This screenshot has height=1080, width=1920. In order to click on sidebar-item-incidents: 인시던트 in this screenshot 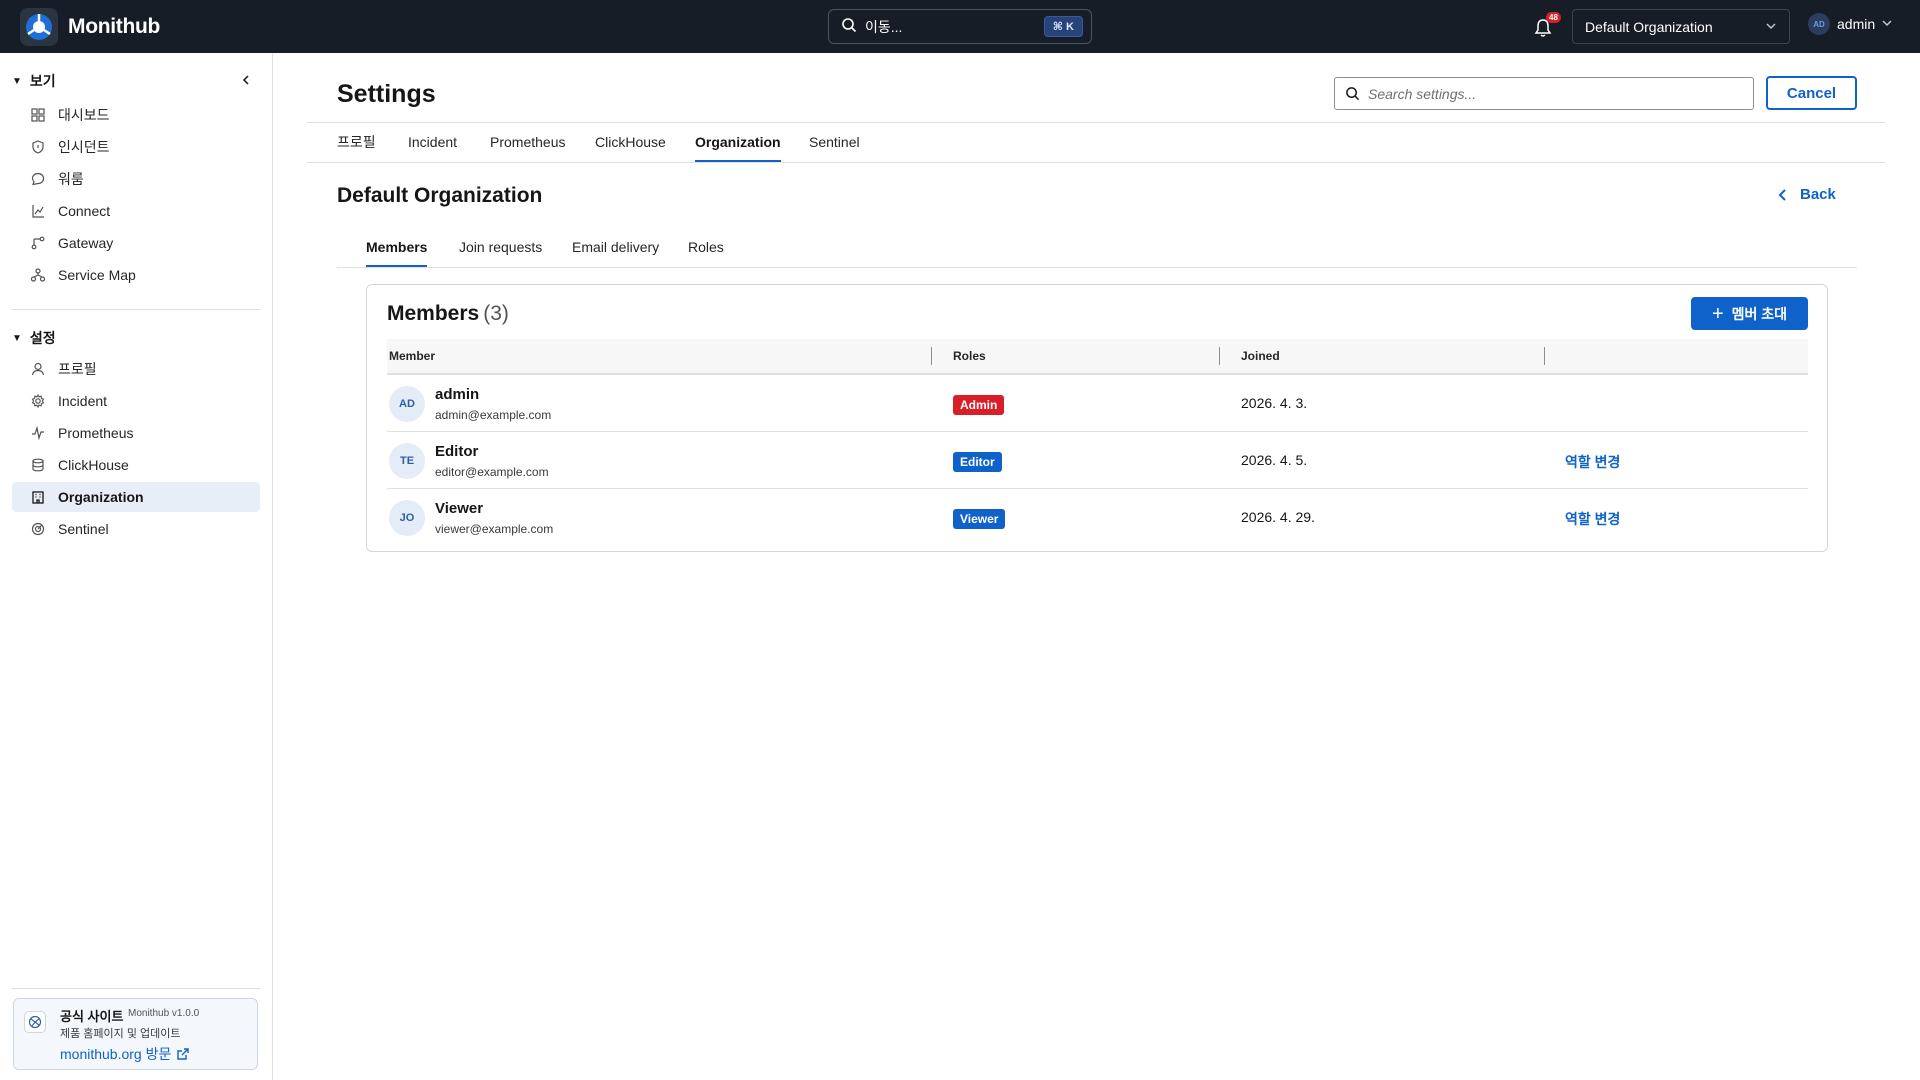, I will do `click(136, 147)`.